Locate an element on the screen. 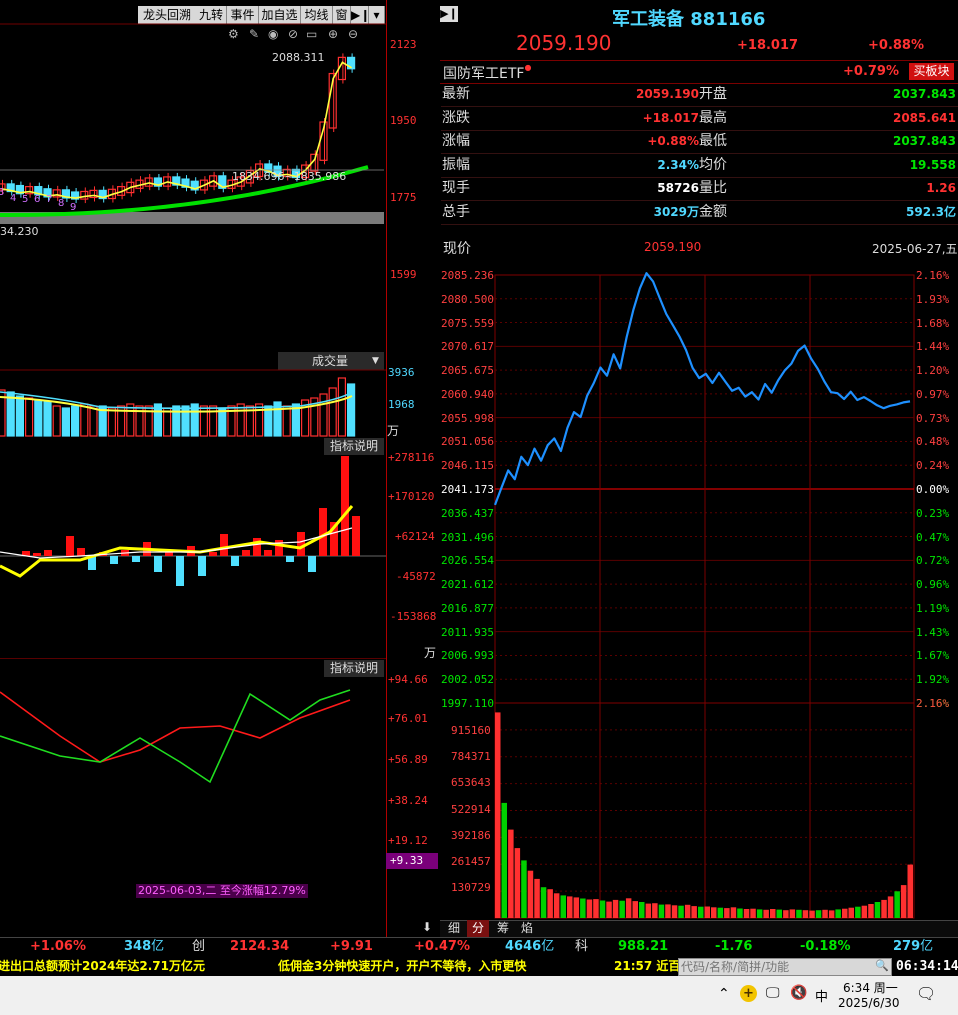 Image resolution: width=958 pixels, height=1015 pixels. index-ke-amount: 279亿 is located at coordinates (913, 947).